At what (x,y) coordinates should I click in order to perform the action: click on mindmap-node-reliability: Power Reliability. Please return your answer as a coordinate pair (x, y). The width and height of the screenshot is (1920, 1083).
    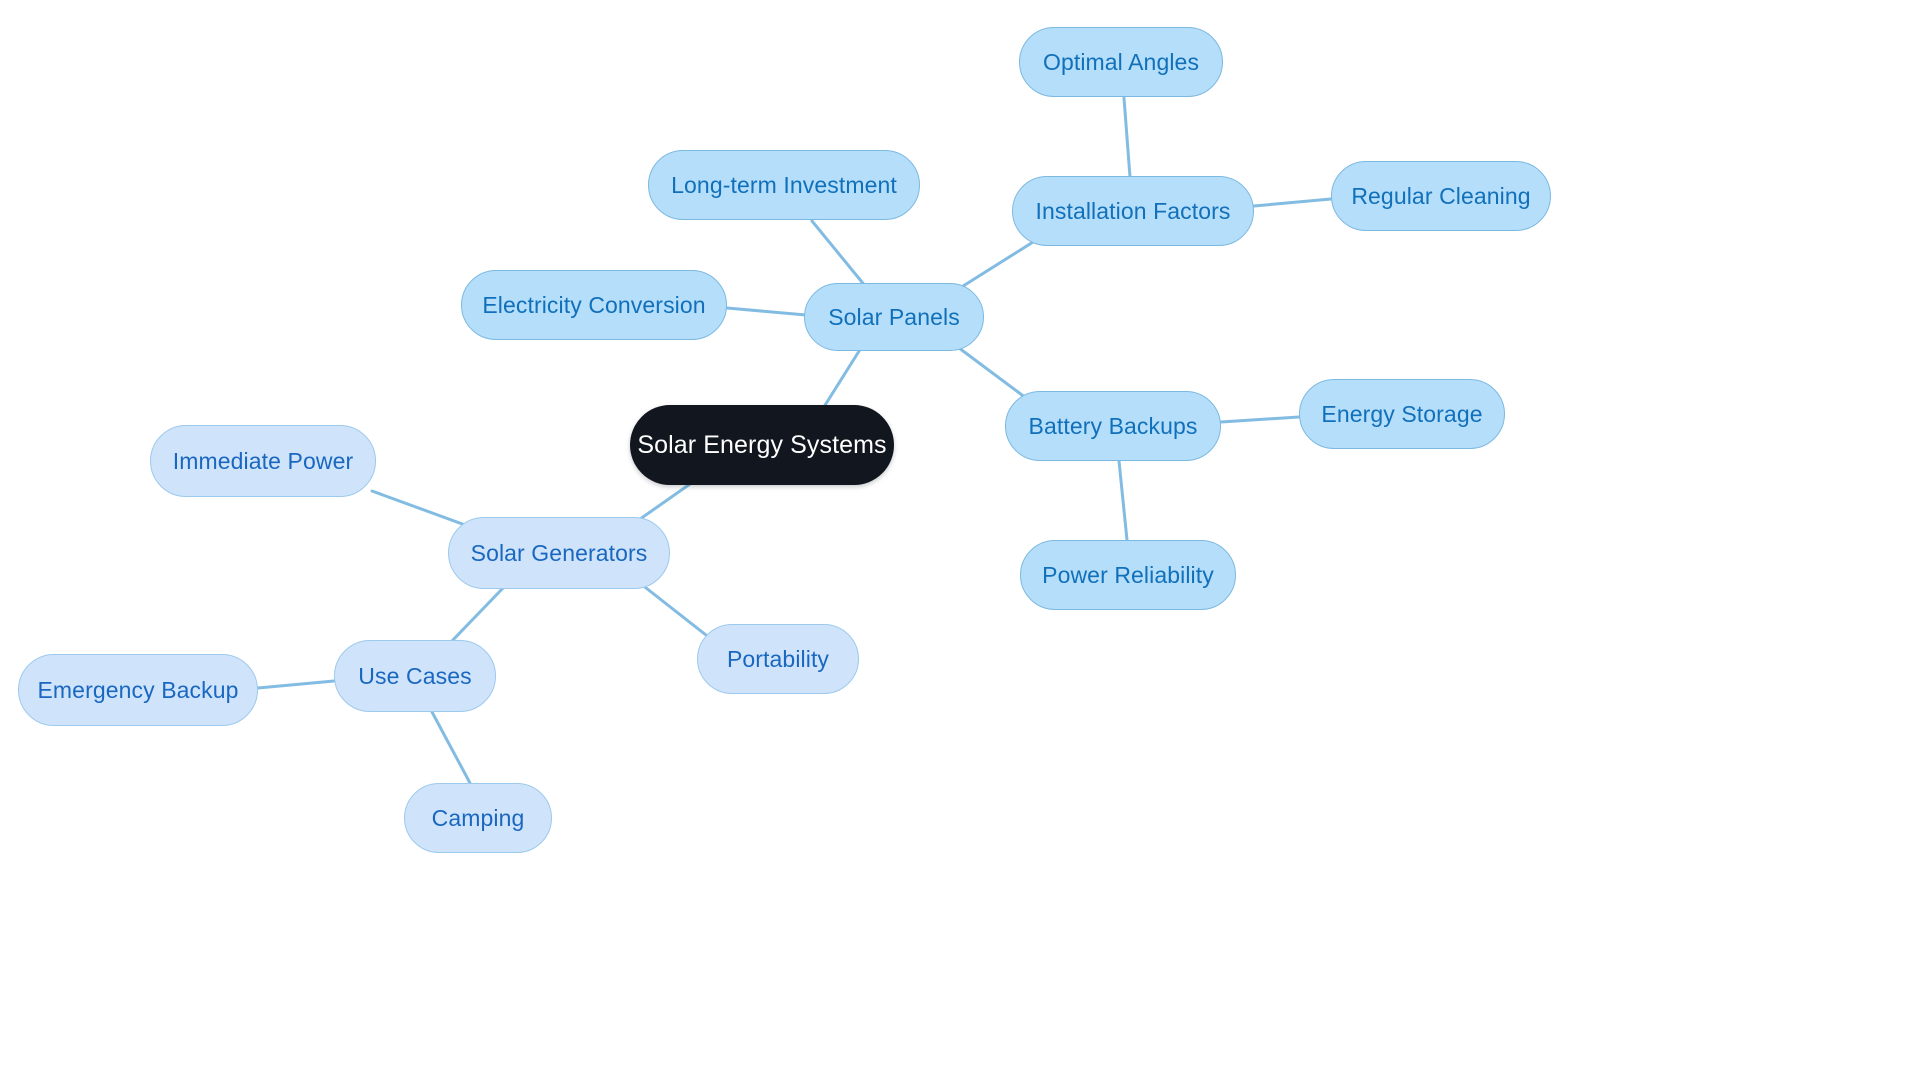
    Looking at the image, I should click on (1128, 575).